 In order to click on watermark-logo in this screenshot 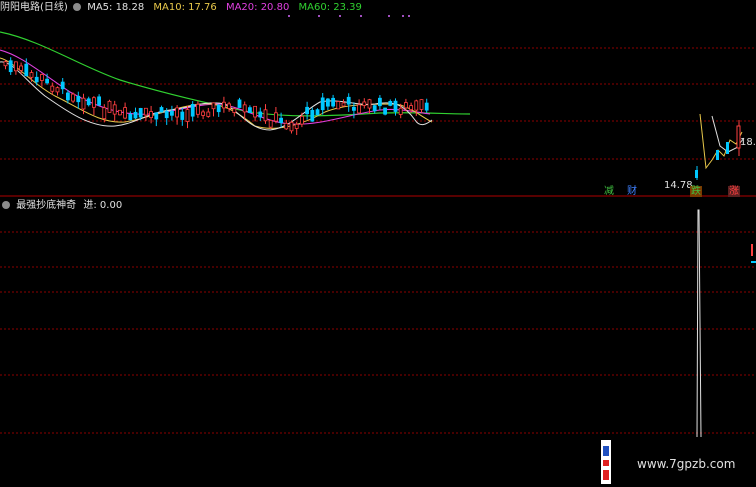, I will do `click(606, 462)`.